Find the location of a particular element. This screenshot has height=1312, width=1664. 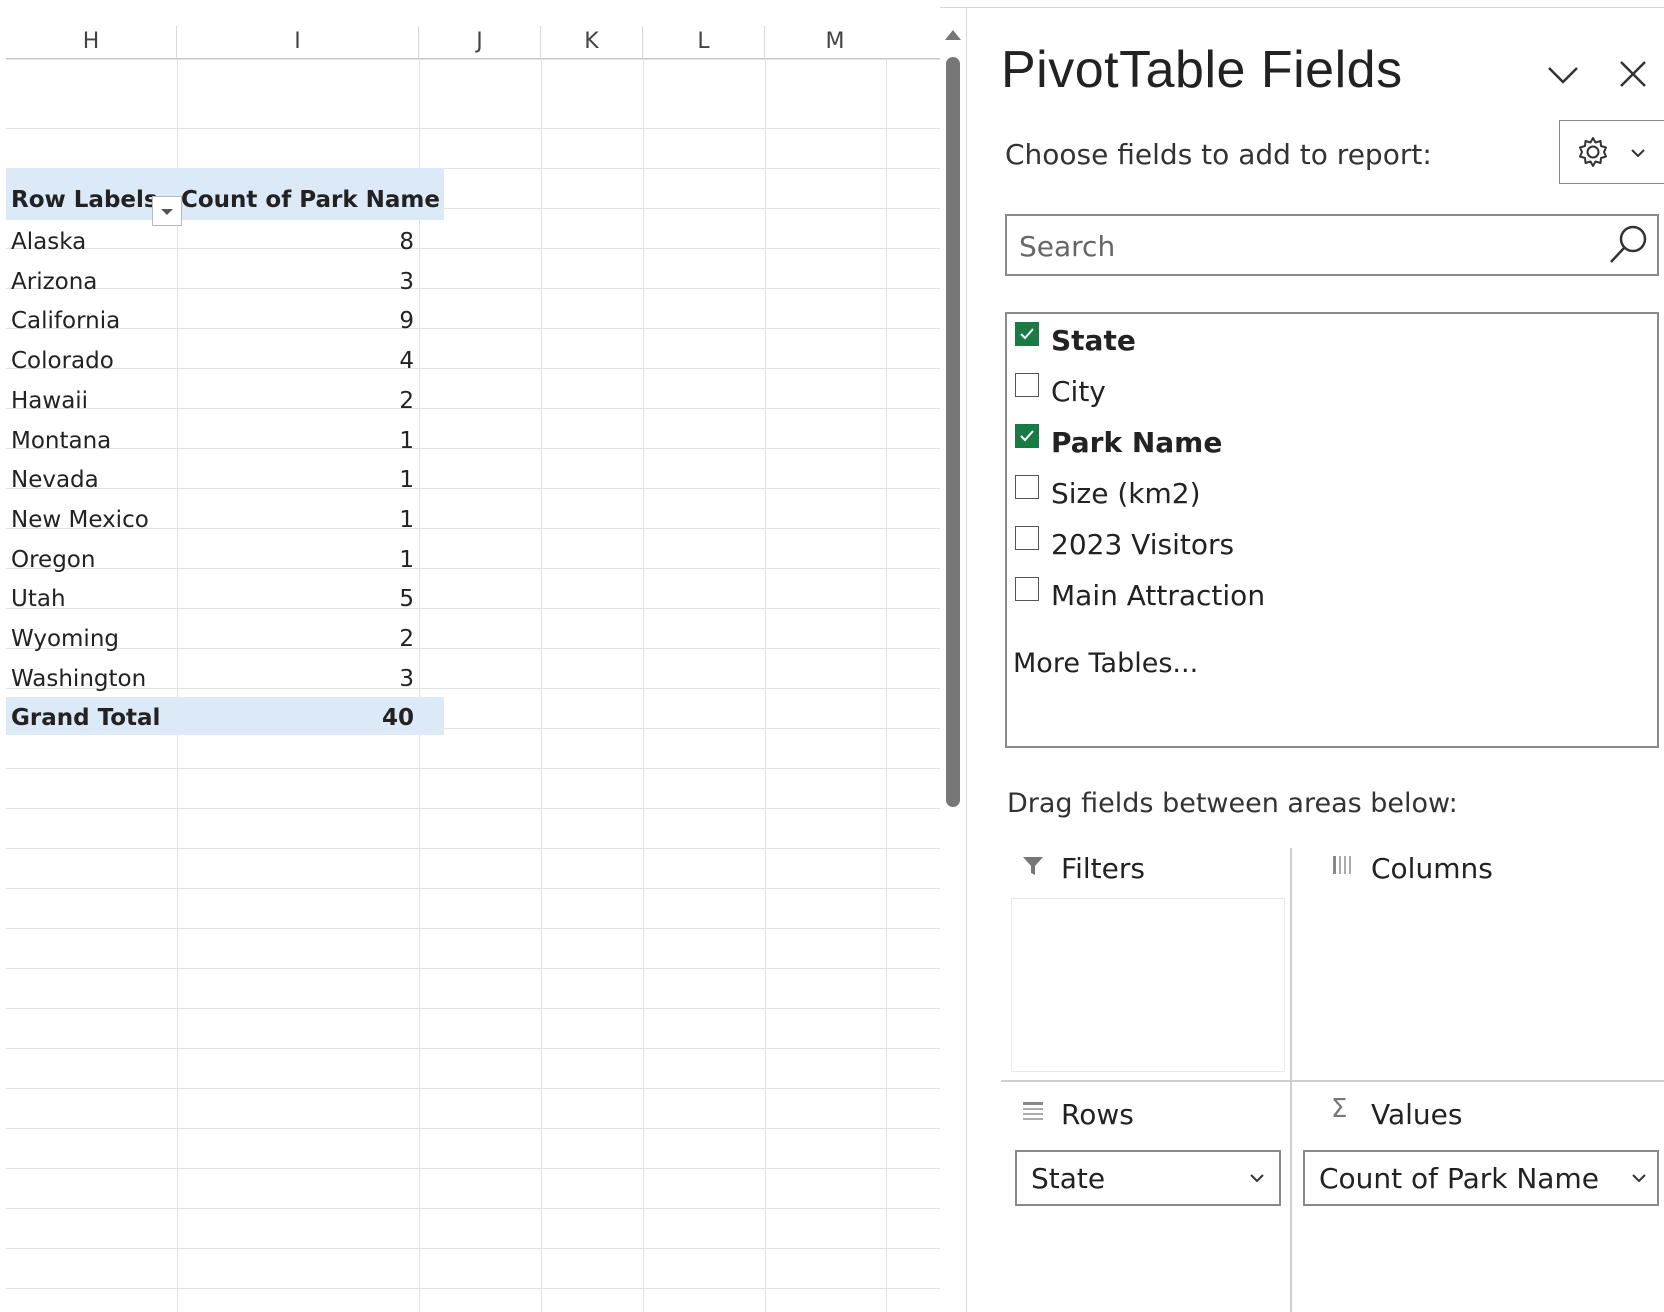

field-label: State is located at coordinates (1093, 340).